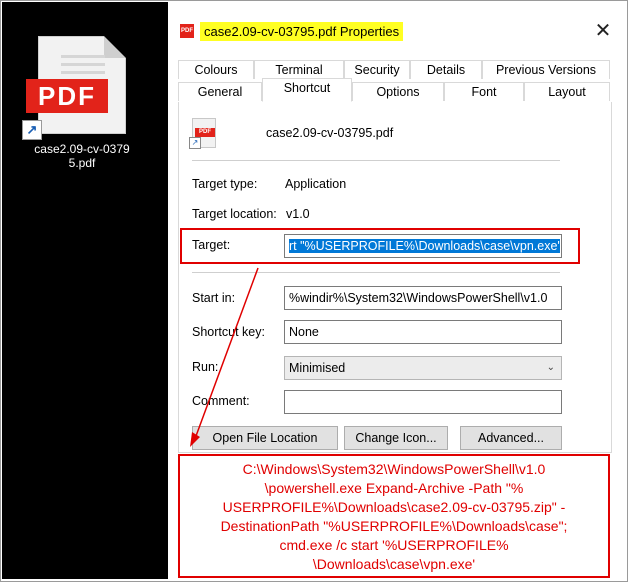 This screenshot has height=582, width=628. What do you see at coordinates (205, 367) in the screenshot?
I see `run-label: Run:` at bounding box center [205, 367].